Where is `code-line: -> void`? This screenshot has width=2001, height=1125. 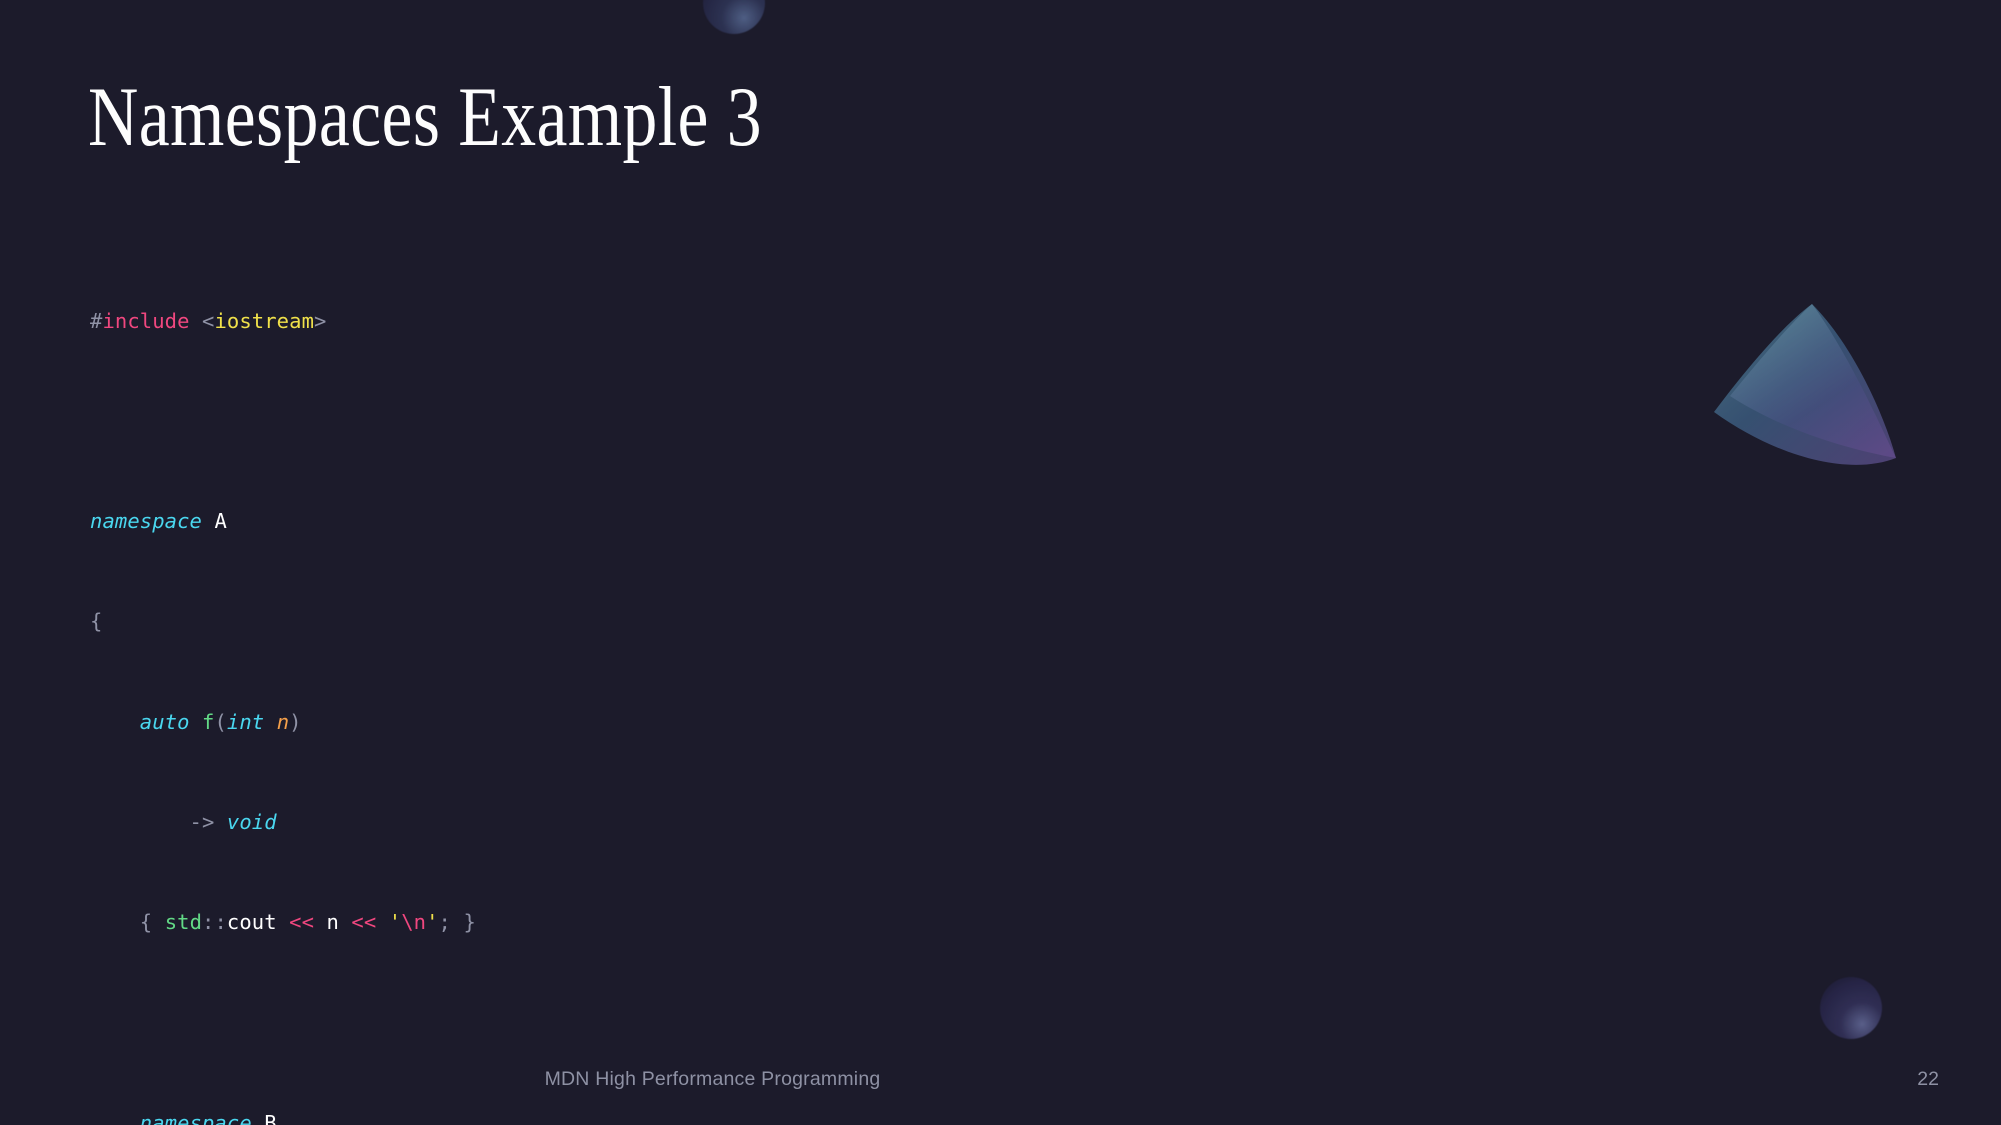 code-line: -> void is located at coordinates (233, 821).